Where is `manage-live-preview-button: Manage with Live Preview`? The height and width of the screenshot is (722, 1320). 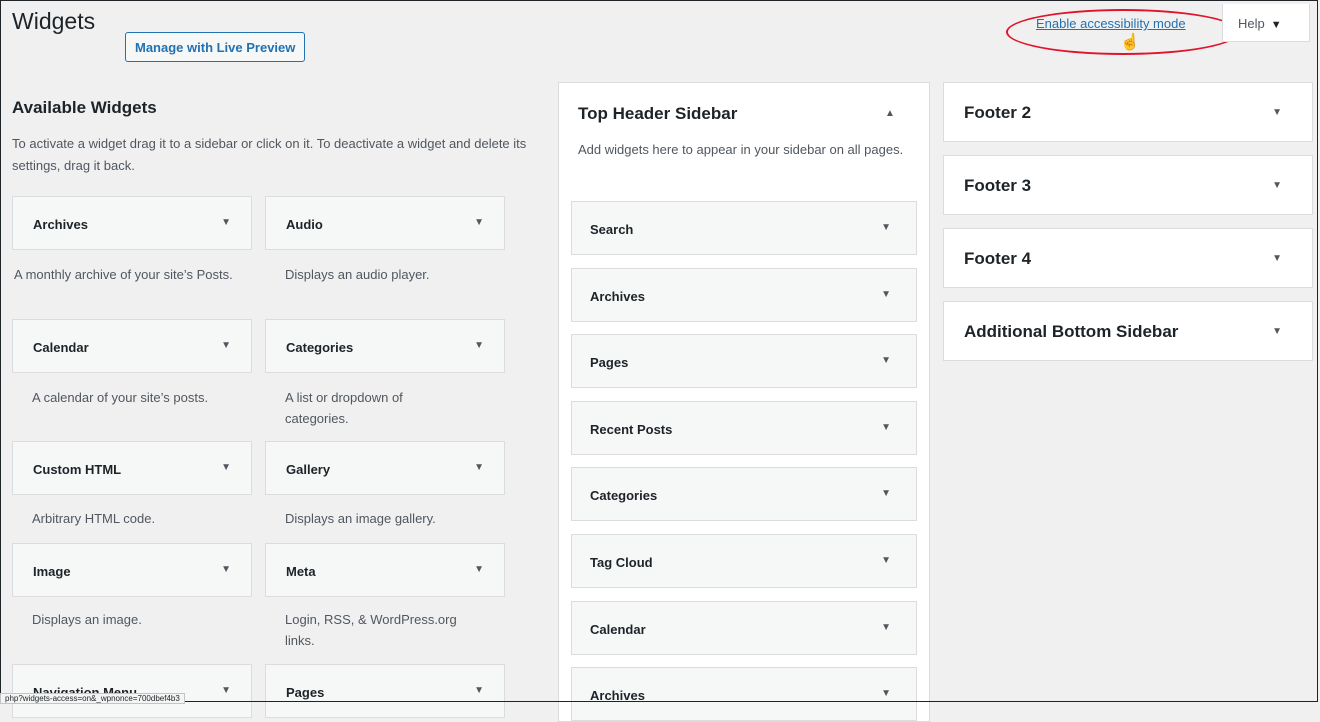
manage-live-preview-button: Manage with Live Preview is located at coordinates (215, 47).